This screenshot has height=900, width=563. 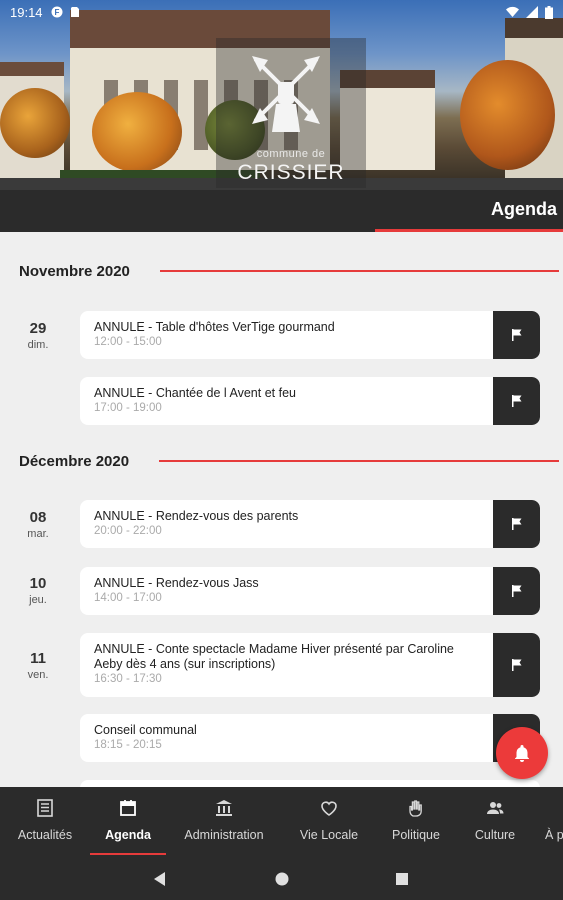 What do you see at coordinates (415, 808) in the screenshot?
I see `raised-hand-icon` at bounding box center [415, 808].